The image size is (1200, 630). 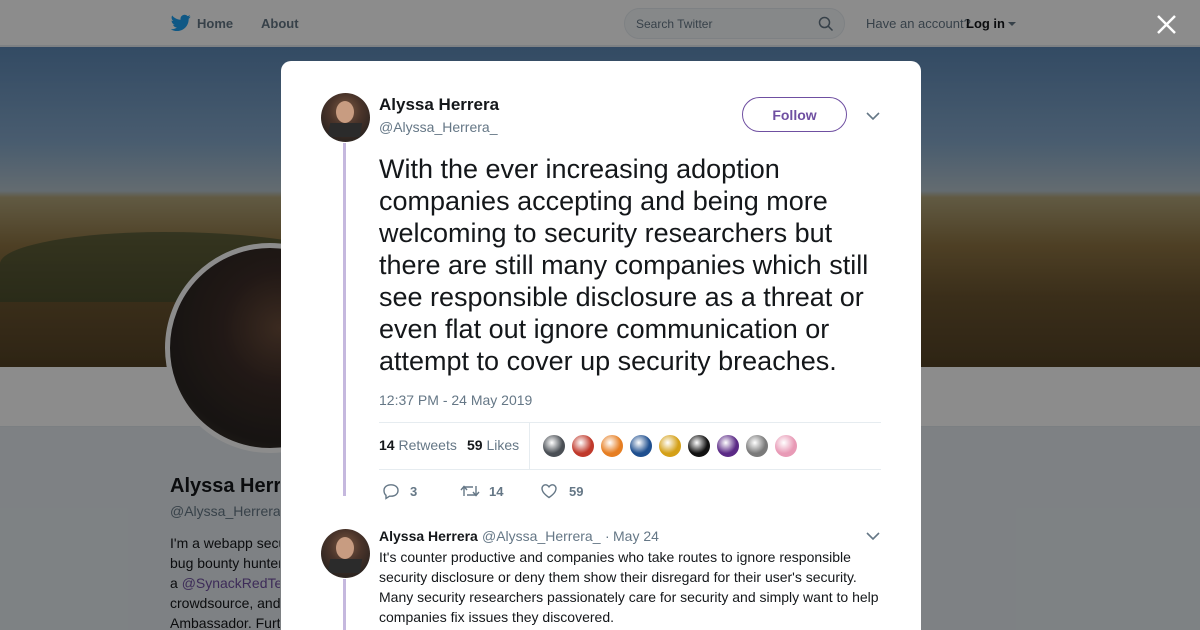 I want to click on retweet-count: 14, so click(x=496, y=491).